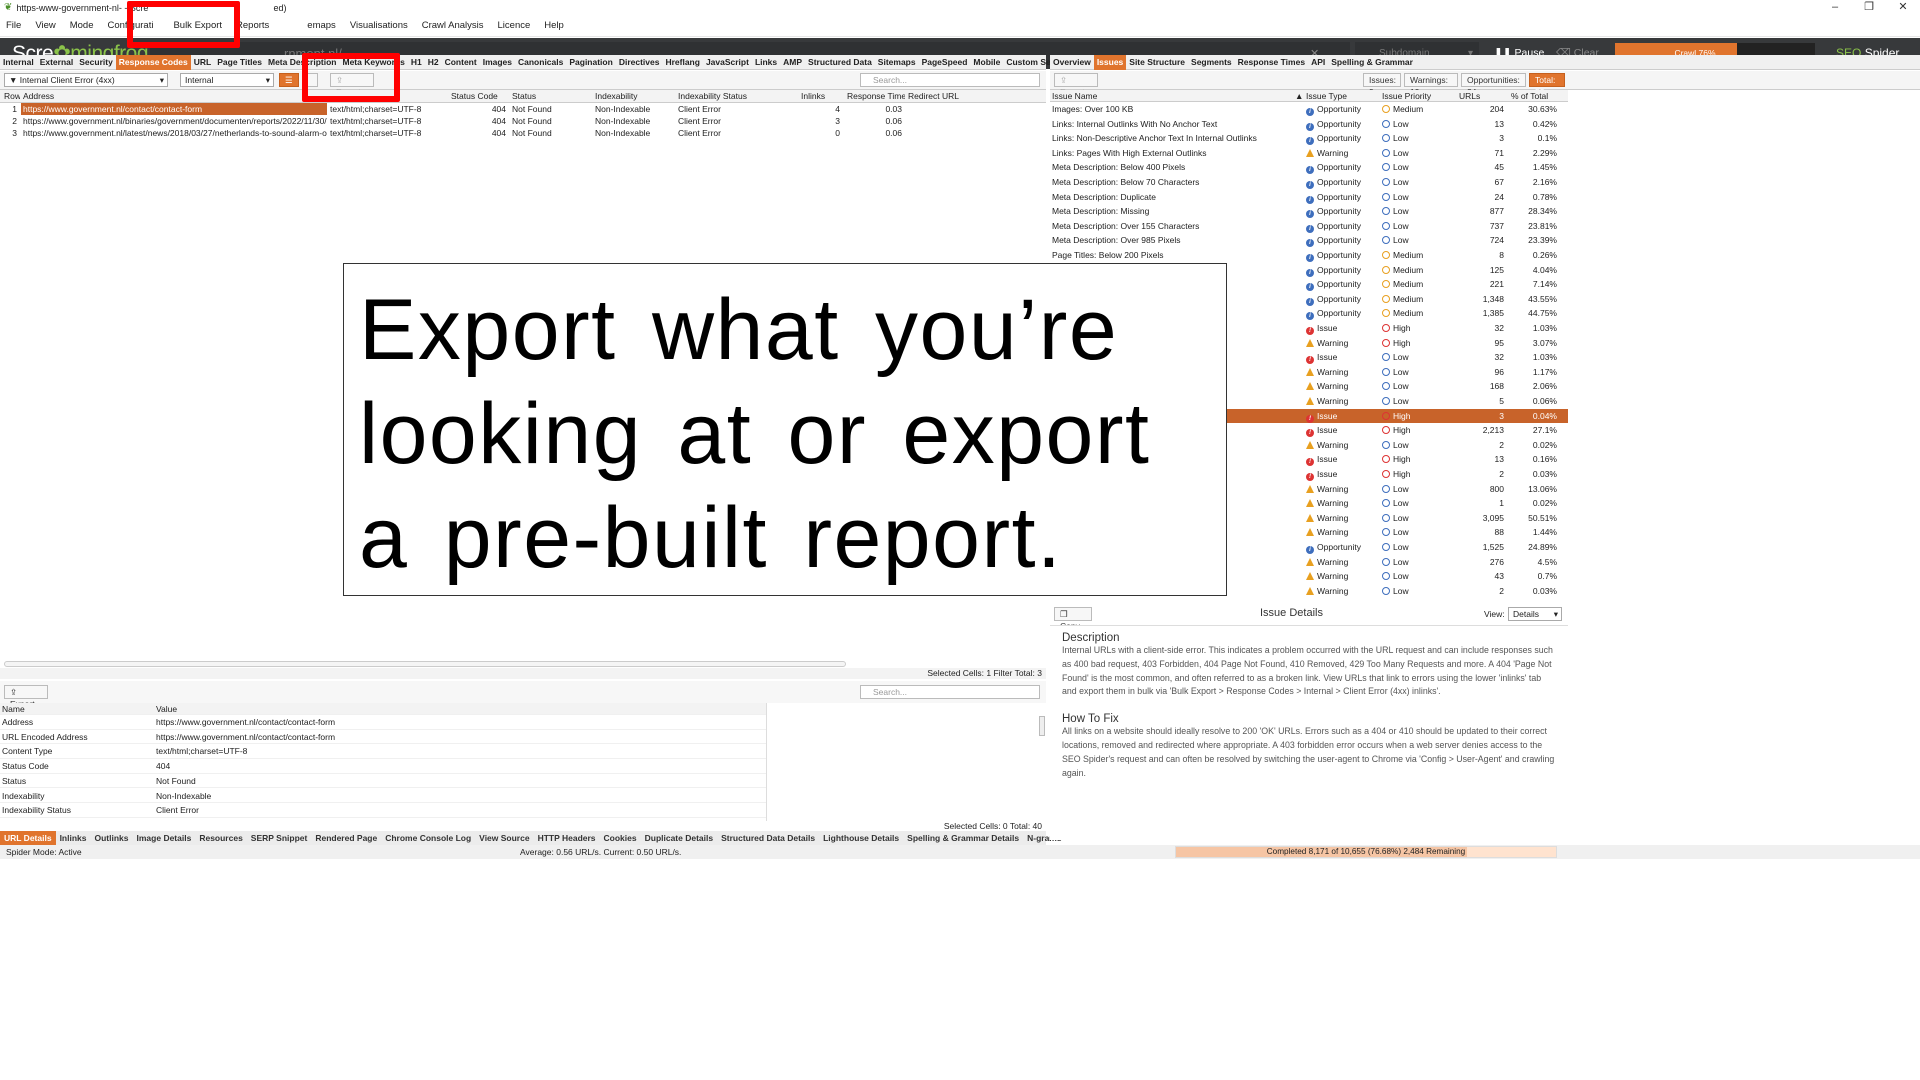  I want to click on tab-issues: Issues, so click(1110, 62).